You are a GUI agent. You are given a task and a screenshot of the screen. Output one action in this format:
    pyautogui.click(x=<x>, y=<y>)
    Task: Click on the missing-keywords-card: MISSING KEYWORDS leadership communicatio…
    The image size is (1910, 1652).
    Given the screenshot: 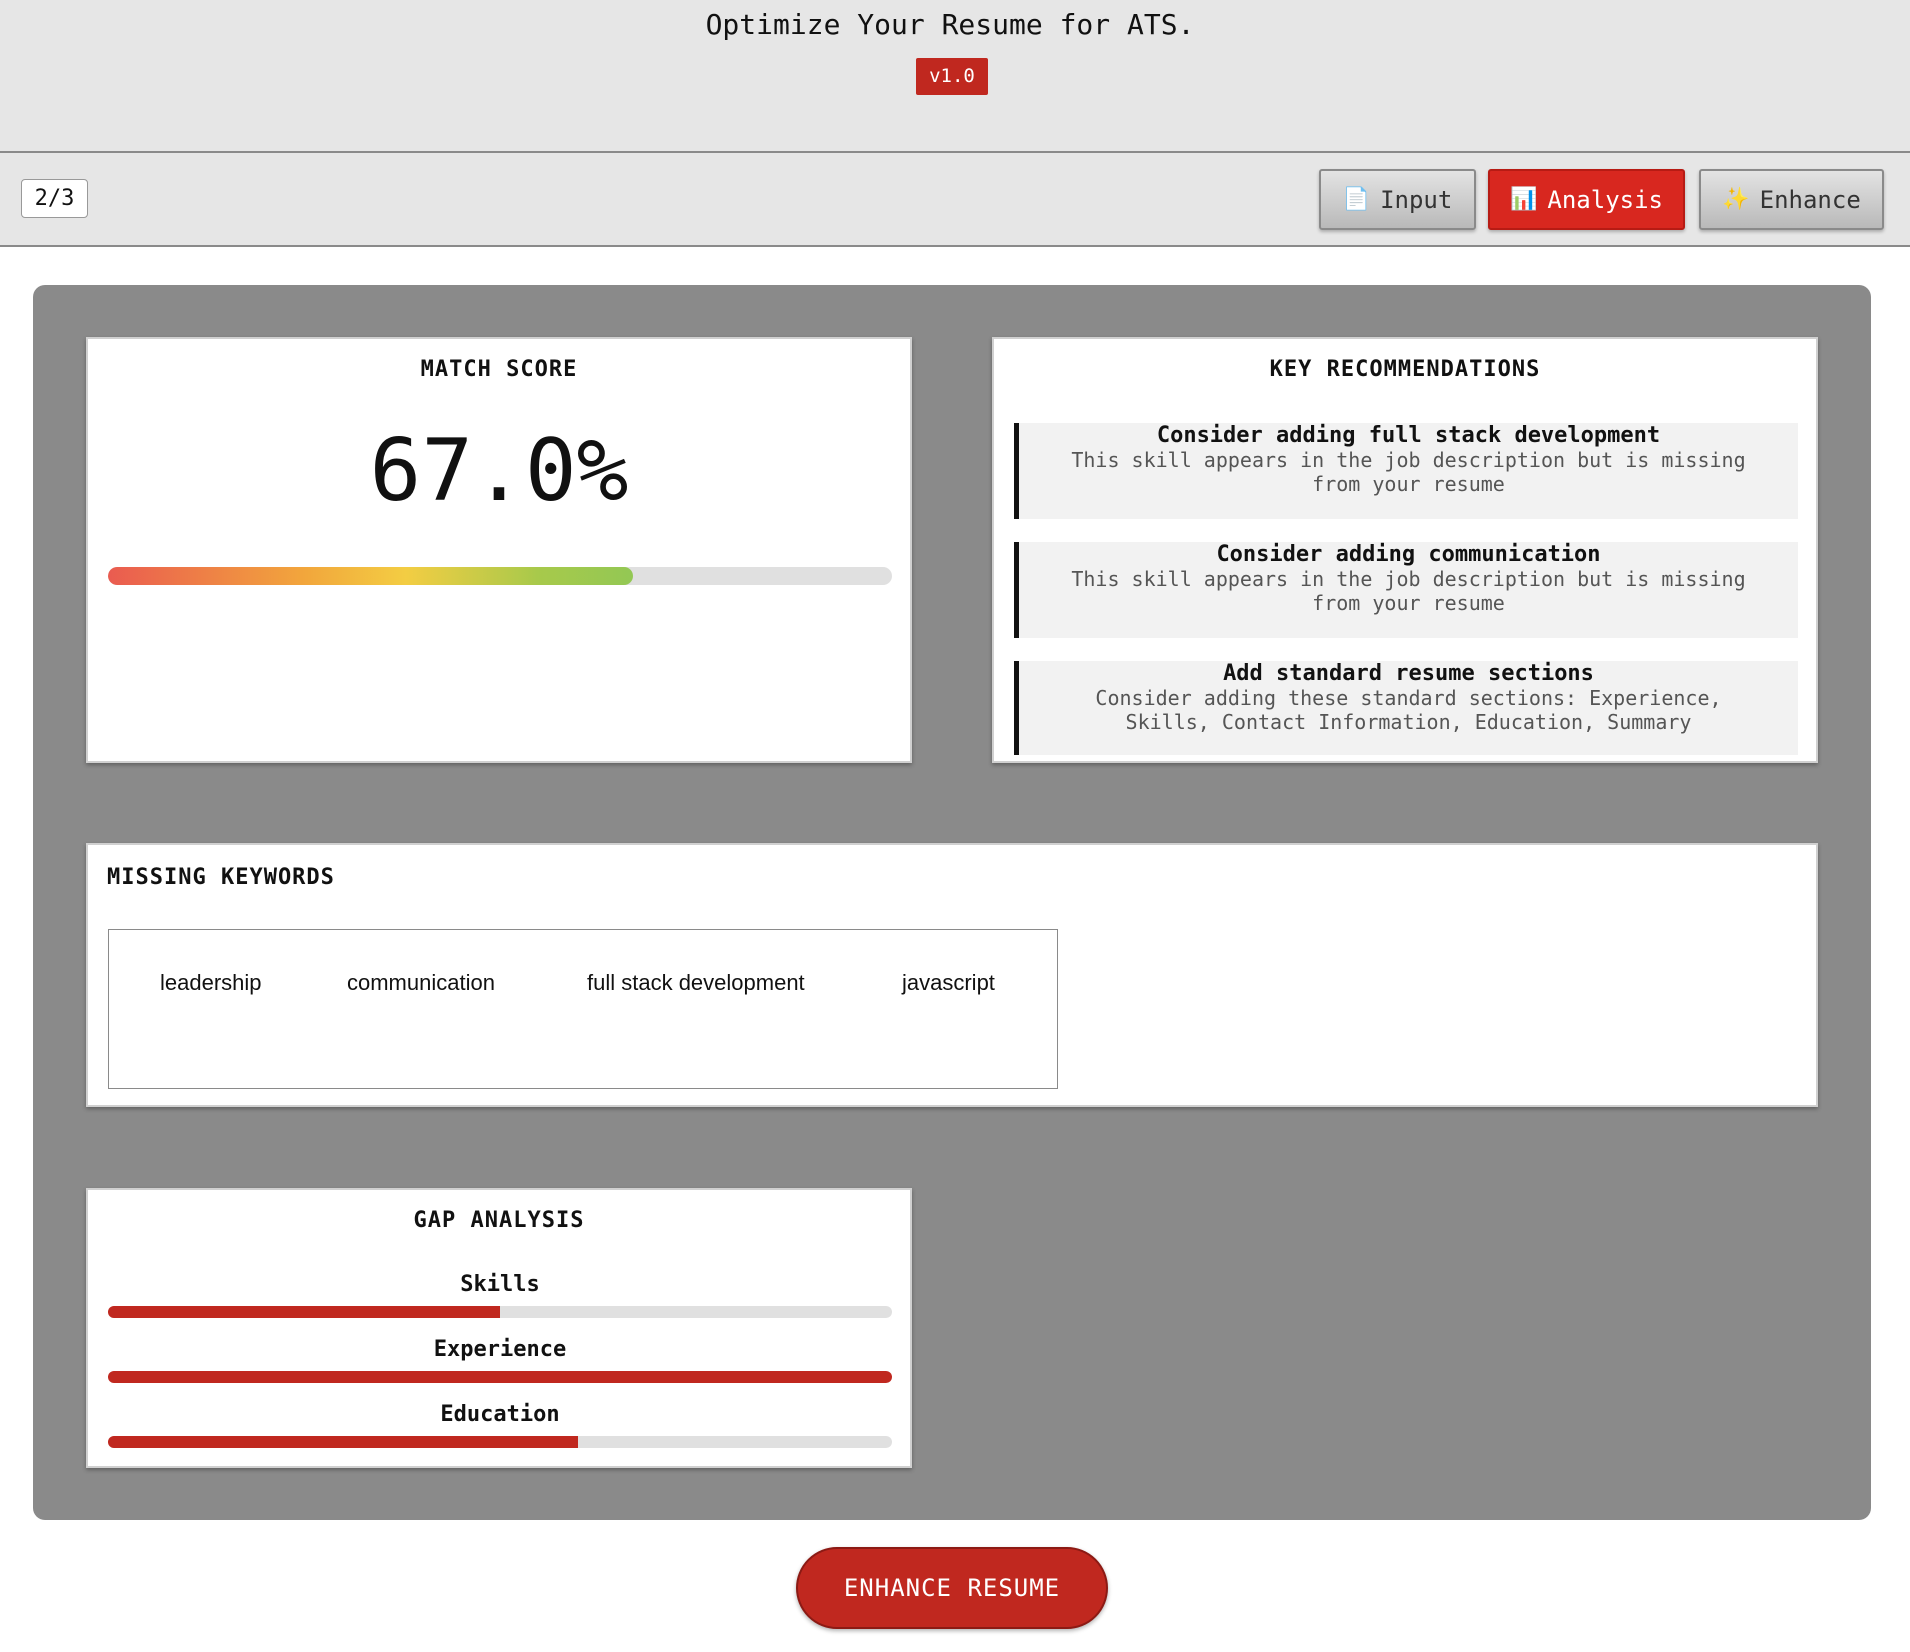 What is the action you would take?
    pyautogui.click(x=952, y=975)
    